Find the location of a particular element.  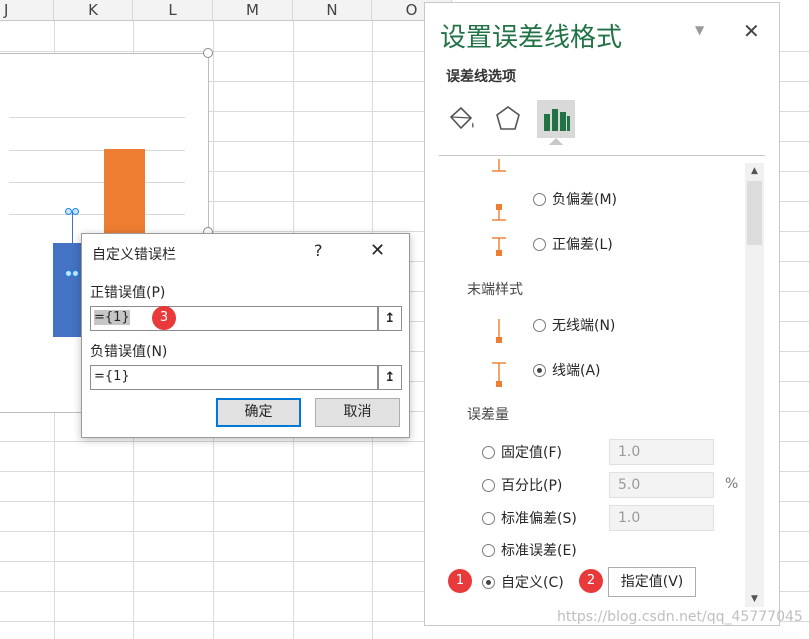

custom-label: 自定义(C) is located at coordinates (532, 582).